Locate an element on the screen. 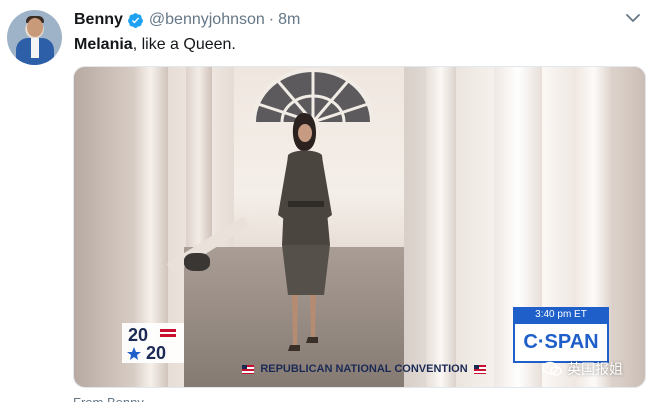 The height and width of the screenshot is (402, 650). display-name: Benny is located at coordinates (98, 20).